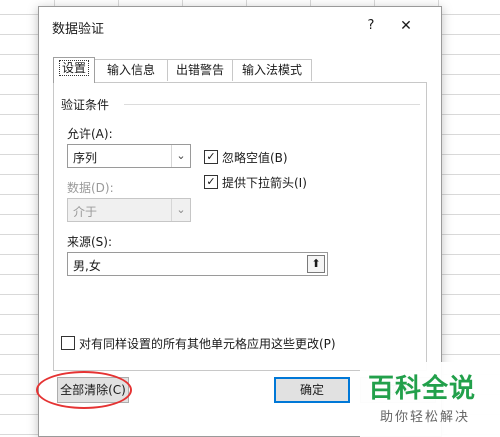  I want to click on in-cell-dropdown-box: ✓, so click(211, 182).